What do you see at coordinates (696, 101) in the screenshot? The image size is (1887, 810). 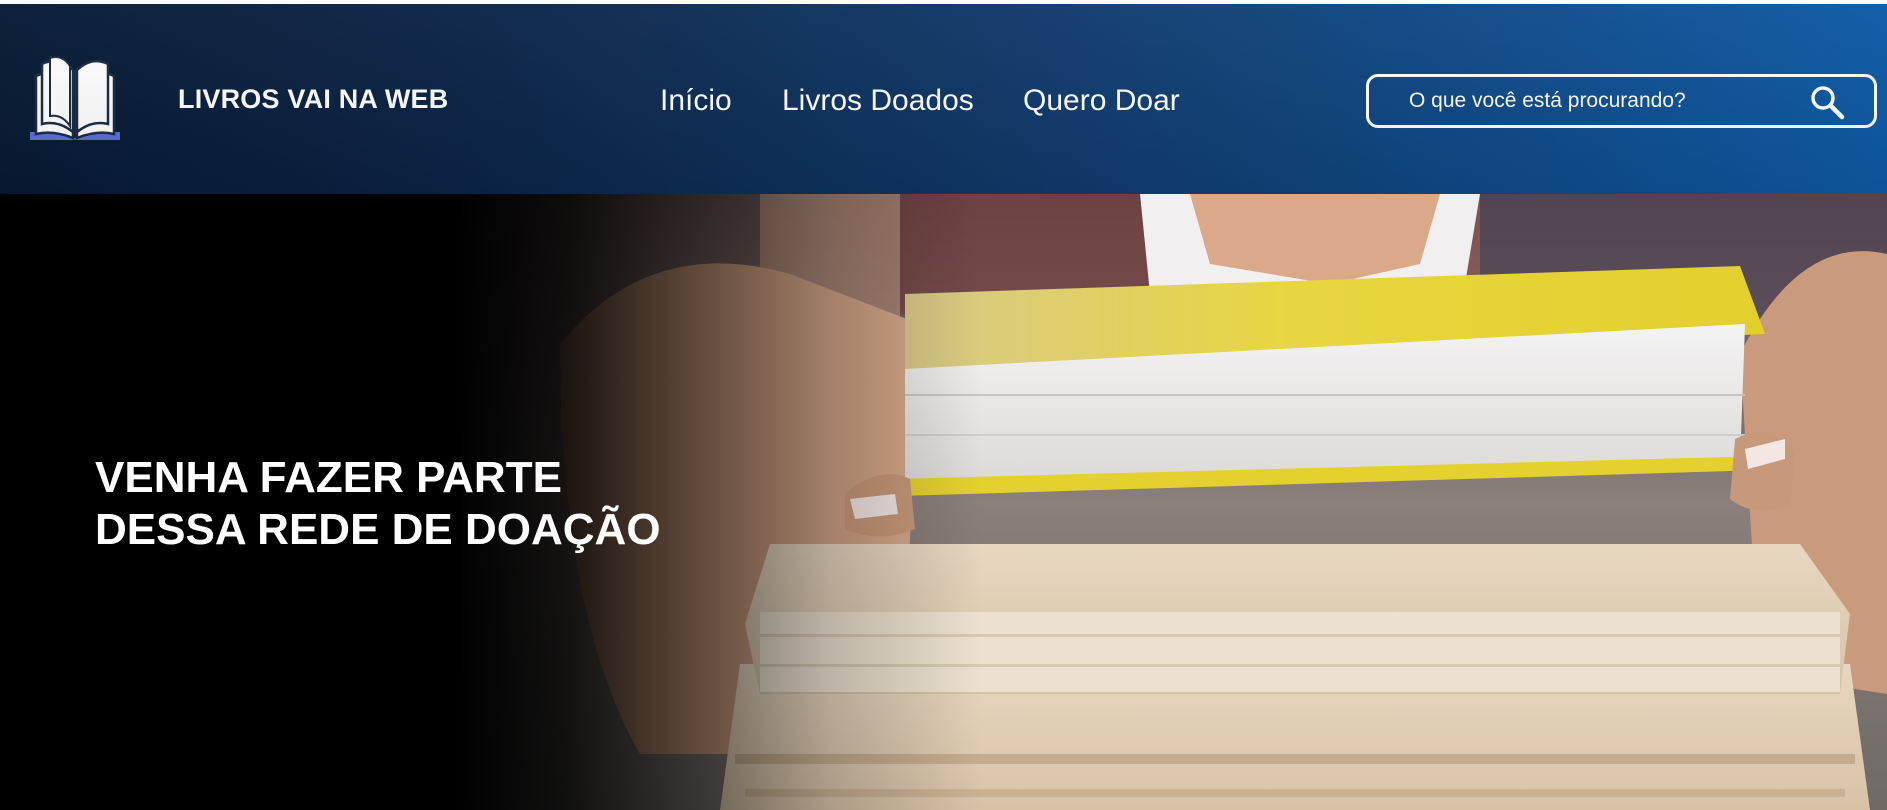 I see `nav-link-home: Início` at bounding box center [696, 101].